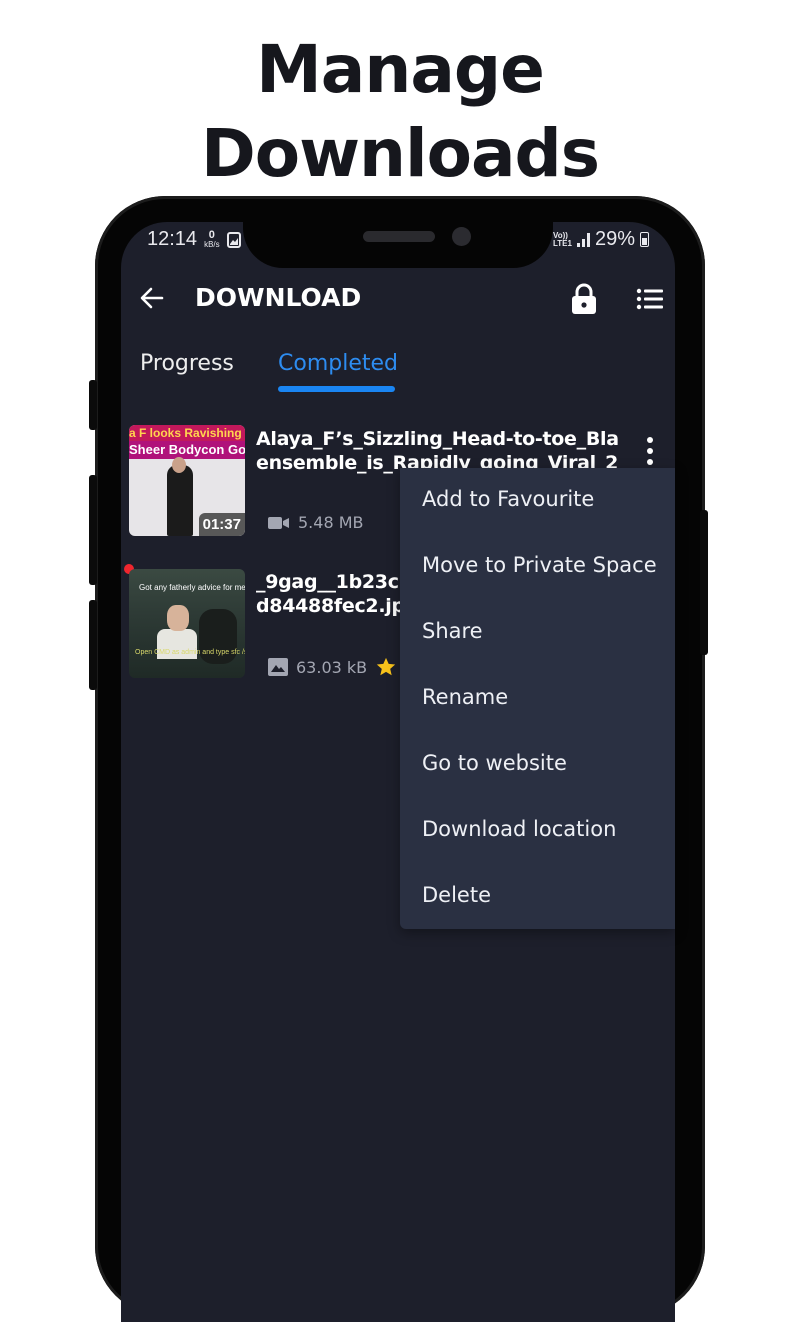  What do you see at coordinates (400, 69) in the screenshot?
I see `headline-line-1: Manage` at bounding box center [400, 69].